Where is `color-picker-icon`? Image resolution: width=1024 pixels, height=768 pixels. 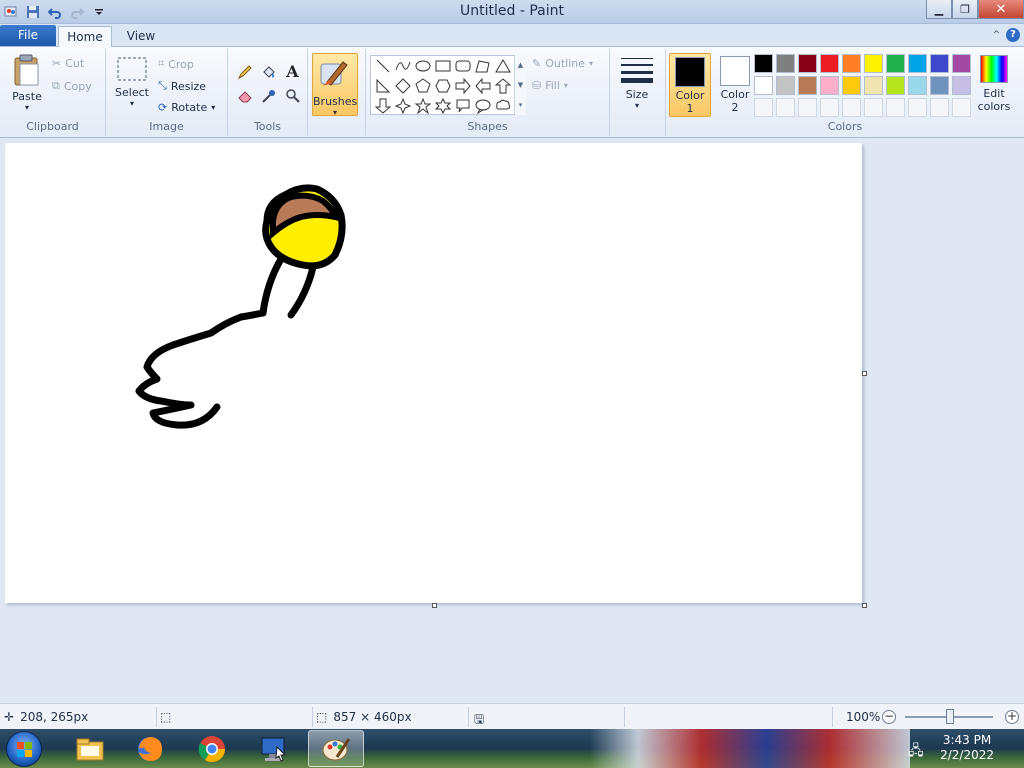
color-picker-icon is located at coordinates (268, 95).